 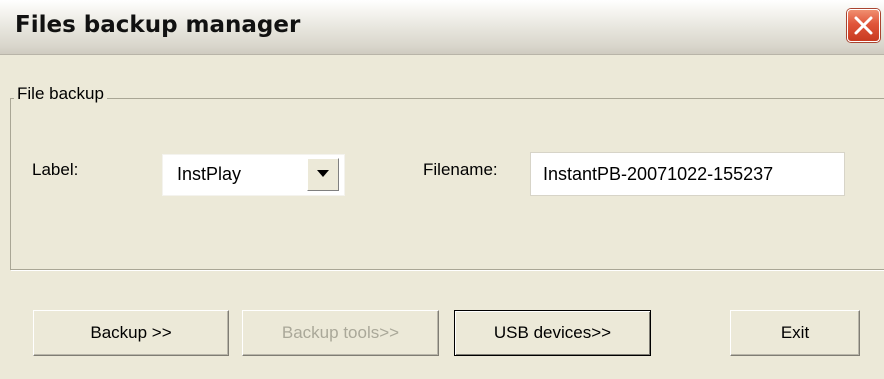 I want to click on close-icon, so click(x=863, y=25).